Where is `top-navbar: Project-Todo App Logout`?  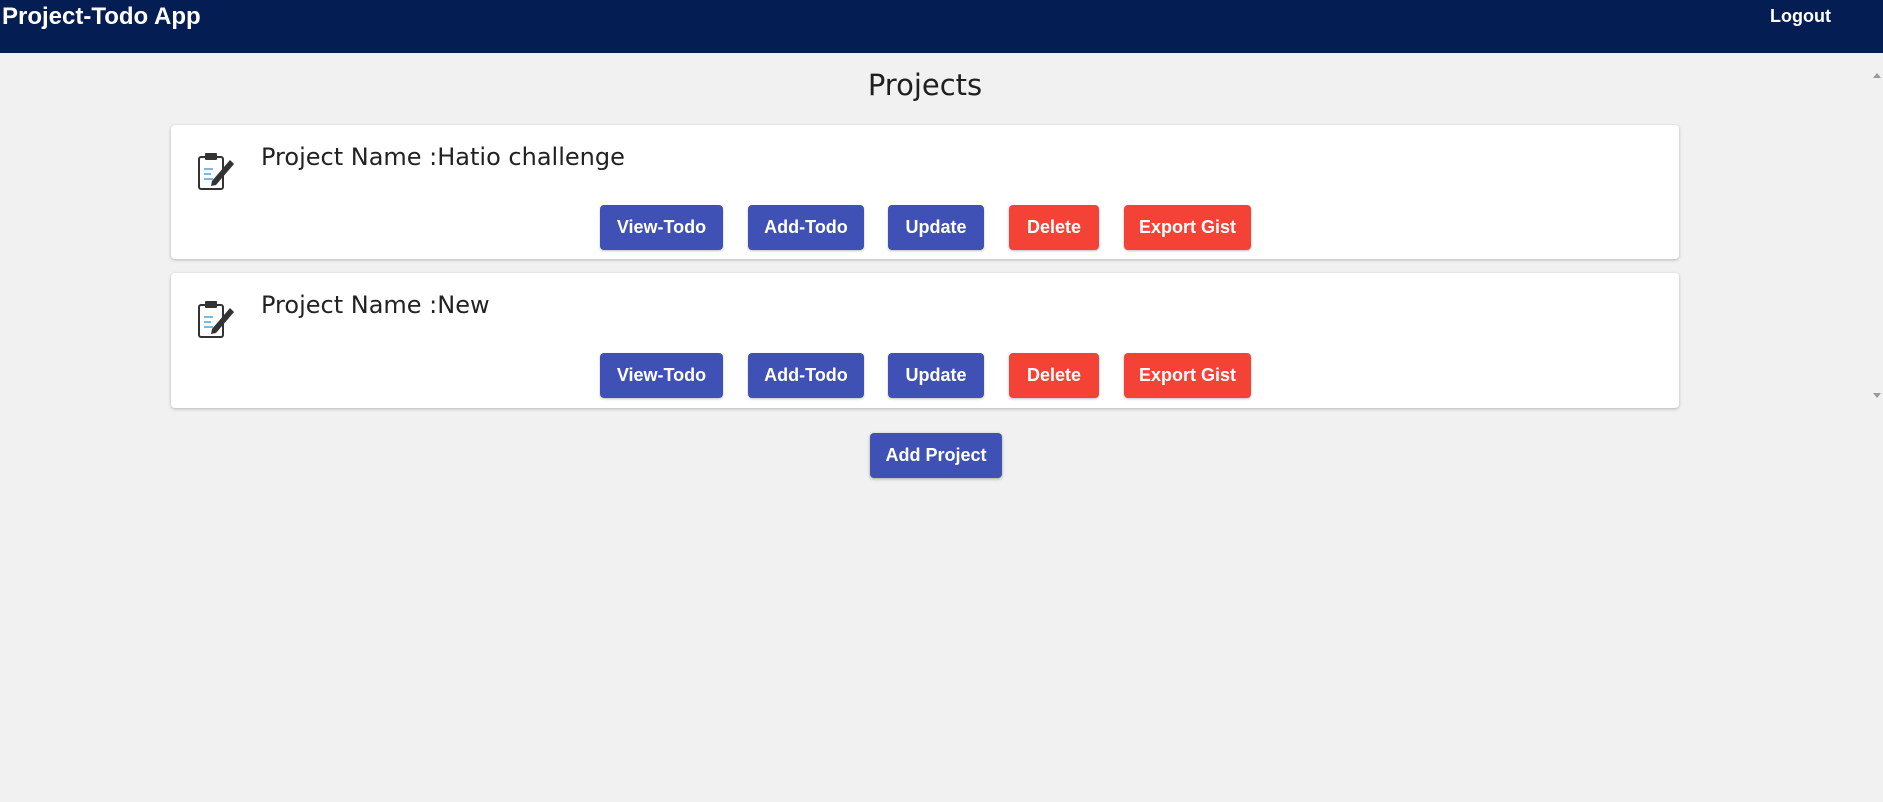
top-navbar: Project-Todo App Logout is located at coordinates (941, 26).